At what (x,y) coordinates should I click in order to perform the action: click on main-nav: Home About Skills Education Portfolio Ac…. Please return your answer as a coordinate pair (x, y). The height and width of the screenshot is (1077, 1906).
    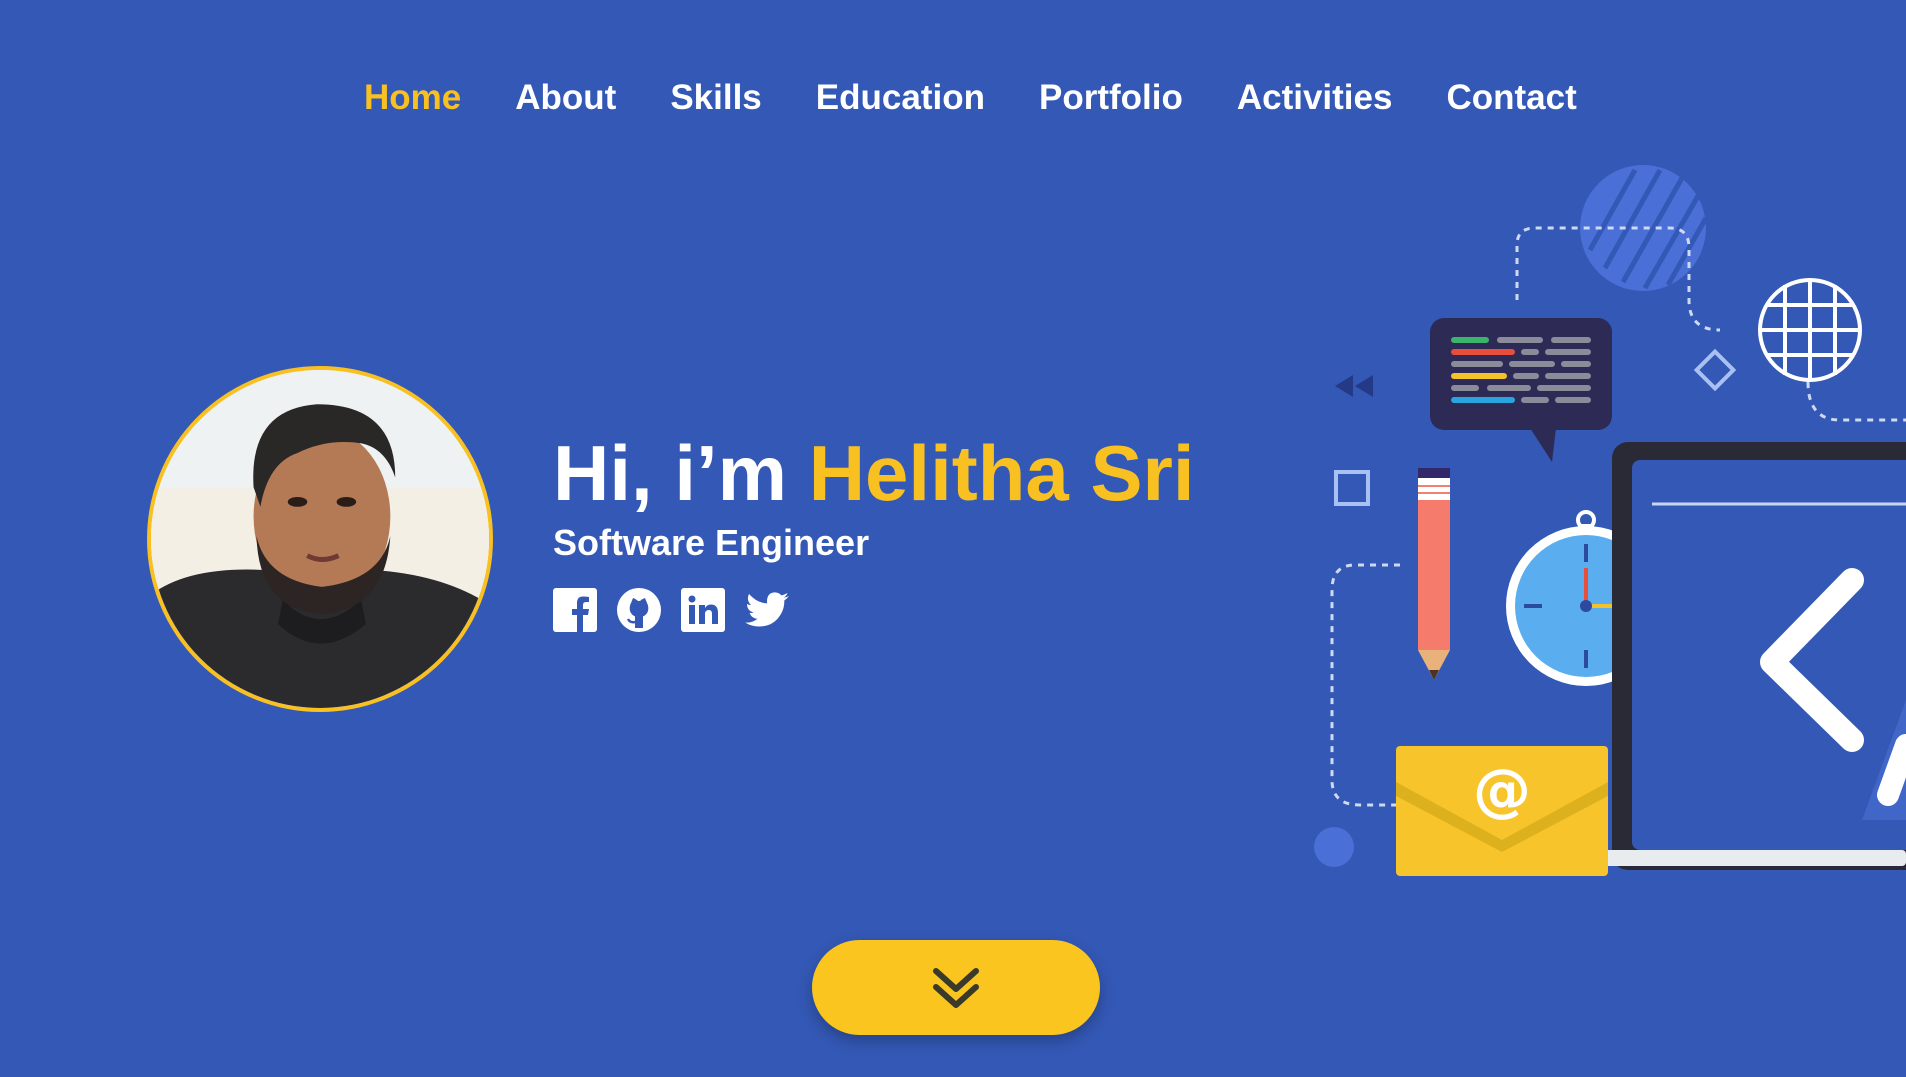
    Looking at the image, I should click on (970, 98).